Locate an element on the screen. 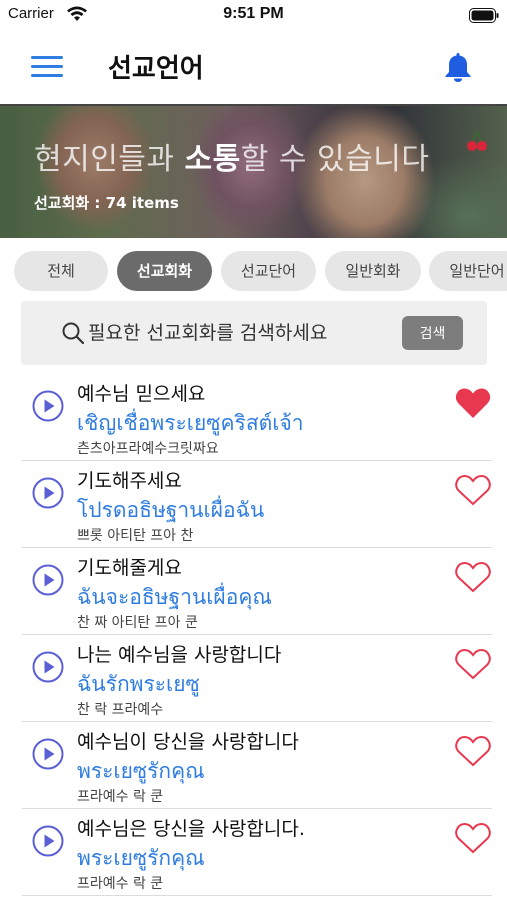 The image size is (507, 900). banner-headline: 현지인들과 소통할 수 있습니다 is located at coordinates (231, 156).